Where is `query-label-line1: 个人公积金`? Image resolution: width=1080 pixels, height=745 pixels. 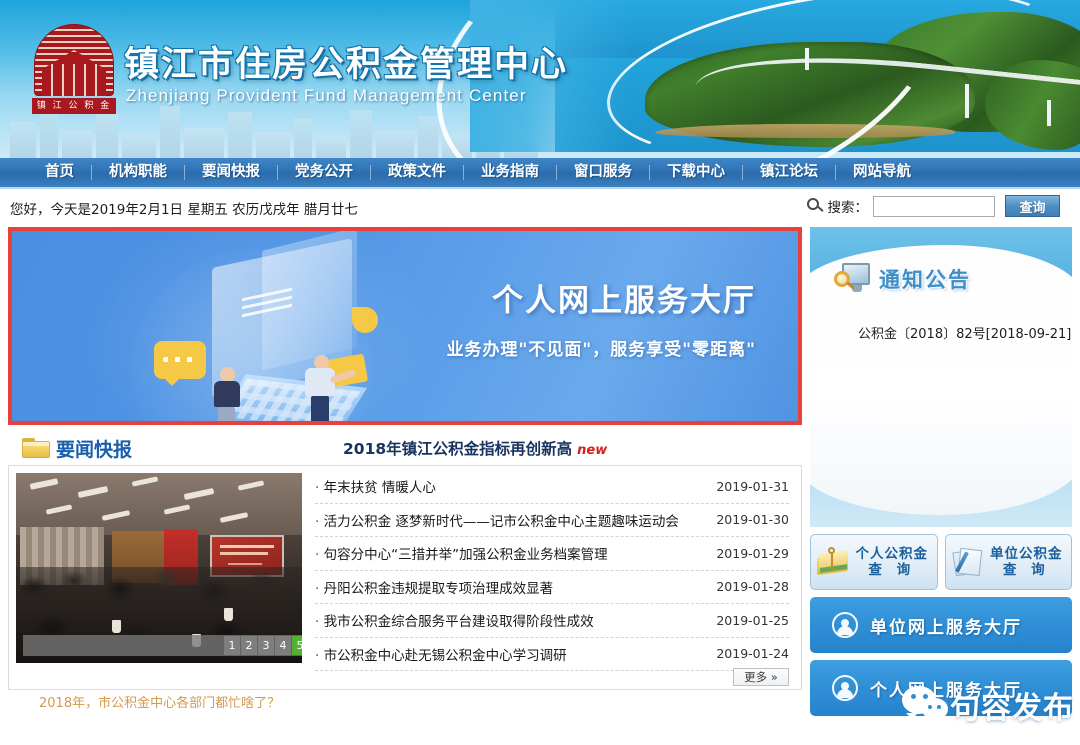 query-label-line1: 个人公积金 is located at coordinates (891, 554).